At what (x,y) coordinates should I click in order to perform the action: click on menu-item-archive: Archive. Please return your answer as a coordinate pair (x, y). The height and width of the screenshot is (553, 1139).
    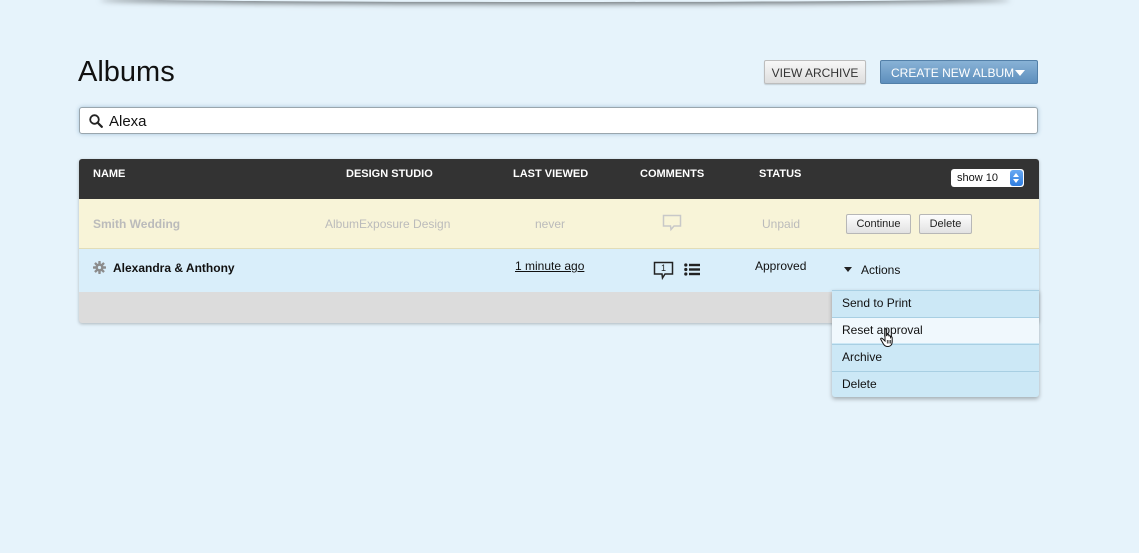
    Looking at the image, I should click on (935, 357).